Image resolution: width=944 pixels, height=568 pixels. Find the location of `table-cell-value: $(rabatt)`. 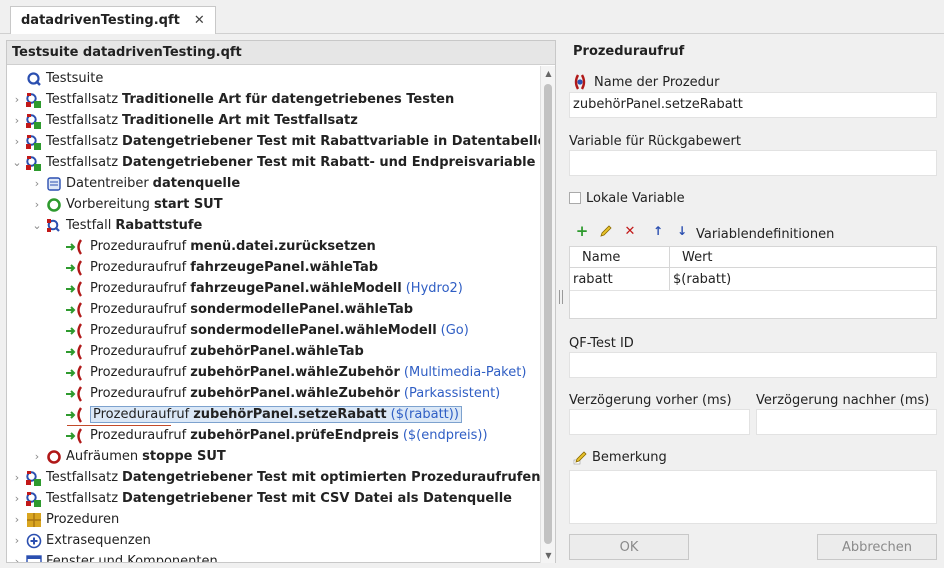

table-cell-value: $(rabatt) is located at coordinates (803, 279).